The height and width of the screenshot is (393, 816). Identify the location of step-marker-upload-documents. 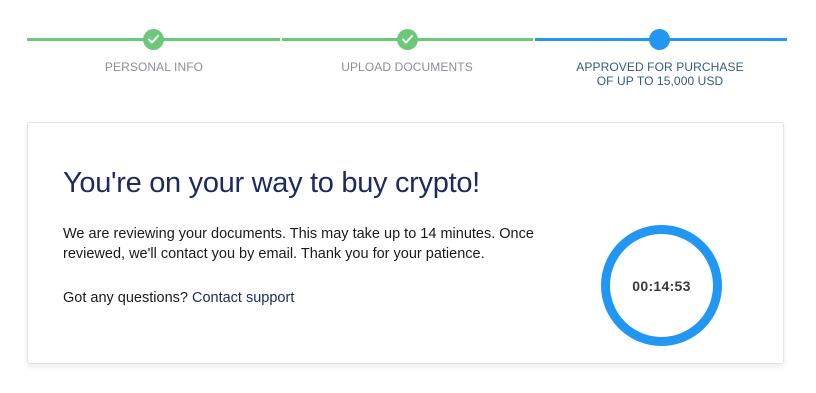
(407, 39).